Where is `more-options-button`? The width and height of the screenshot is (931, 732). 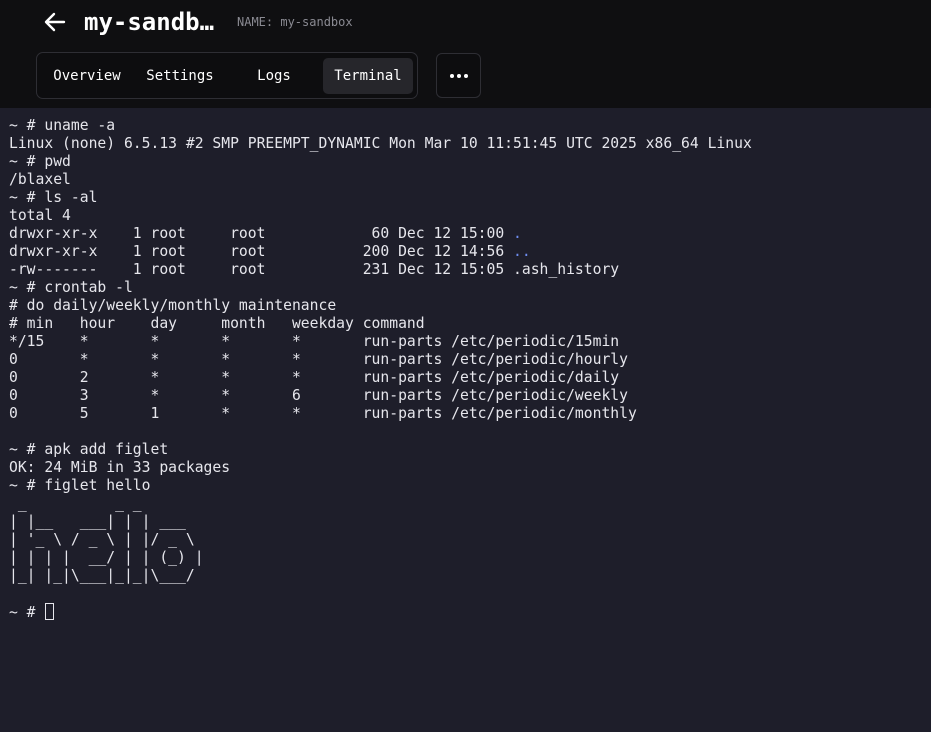 more-options-button is located at coordinates (458, 75).